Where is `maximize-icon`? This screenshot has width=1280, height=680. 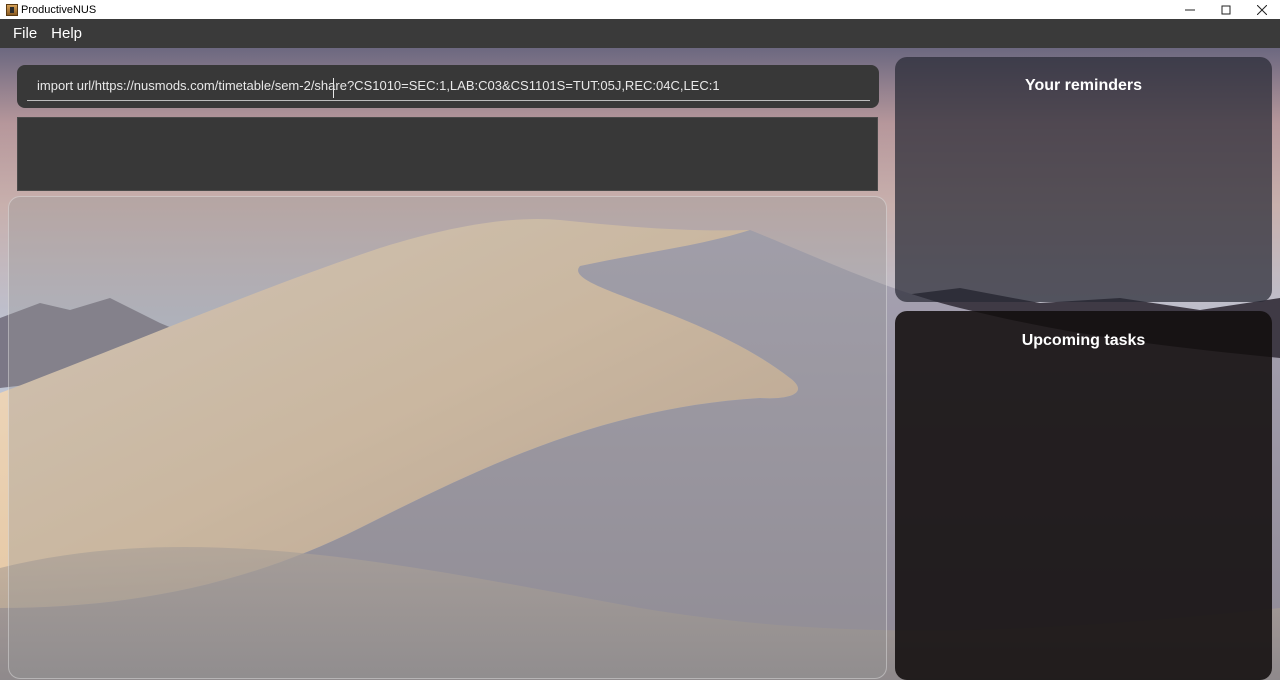
maximize-icon is located at coordinates (1226, 9).